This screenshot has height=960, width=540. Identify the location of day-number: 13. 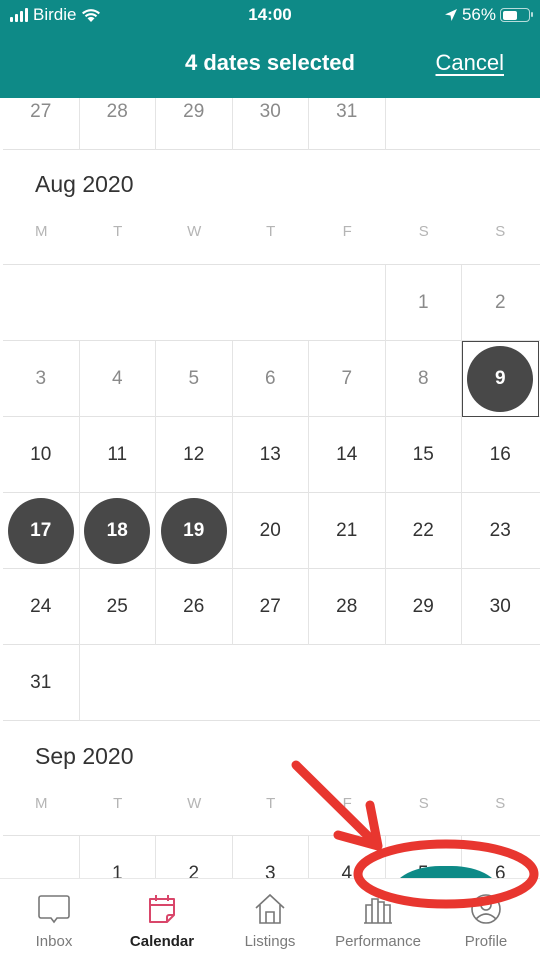
(270, 454).